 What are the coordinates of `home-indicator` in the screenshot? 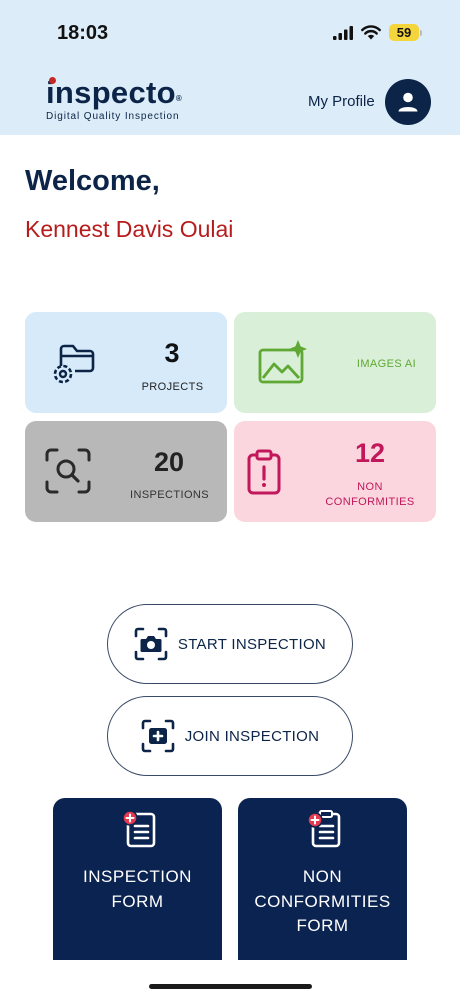 It's located at (230, 986).